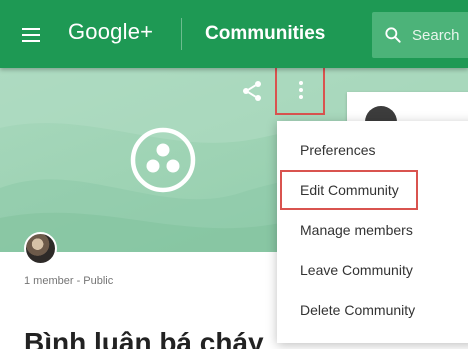 Image resolution: width=468 pixels, height=349 pixels. I want to click on more-vertical-icon, so click(300, 91).